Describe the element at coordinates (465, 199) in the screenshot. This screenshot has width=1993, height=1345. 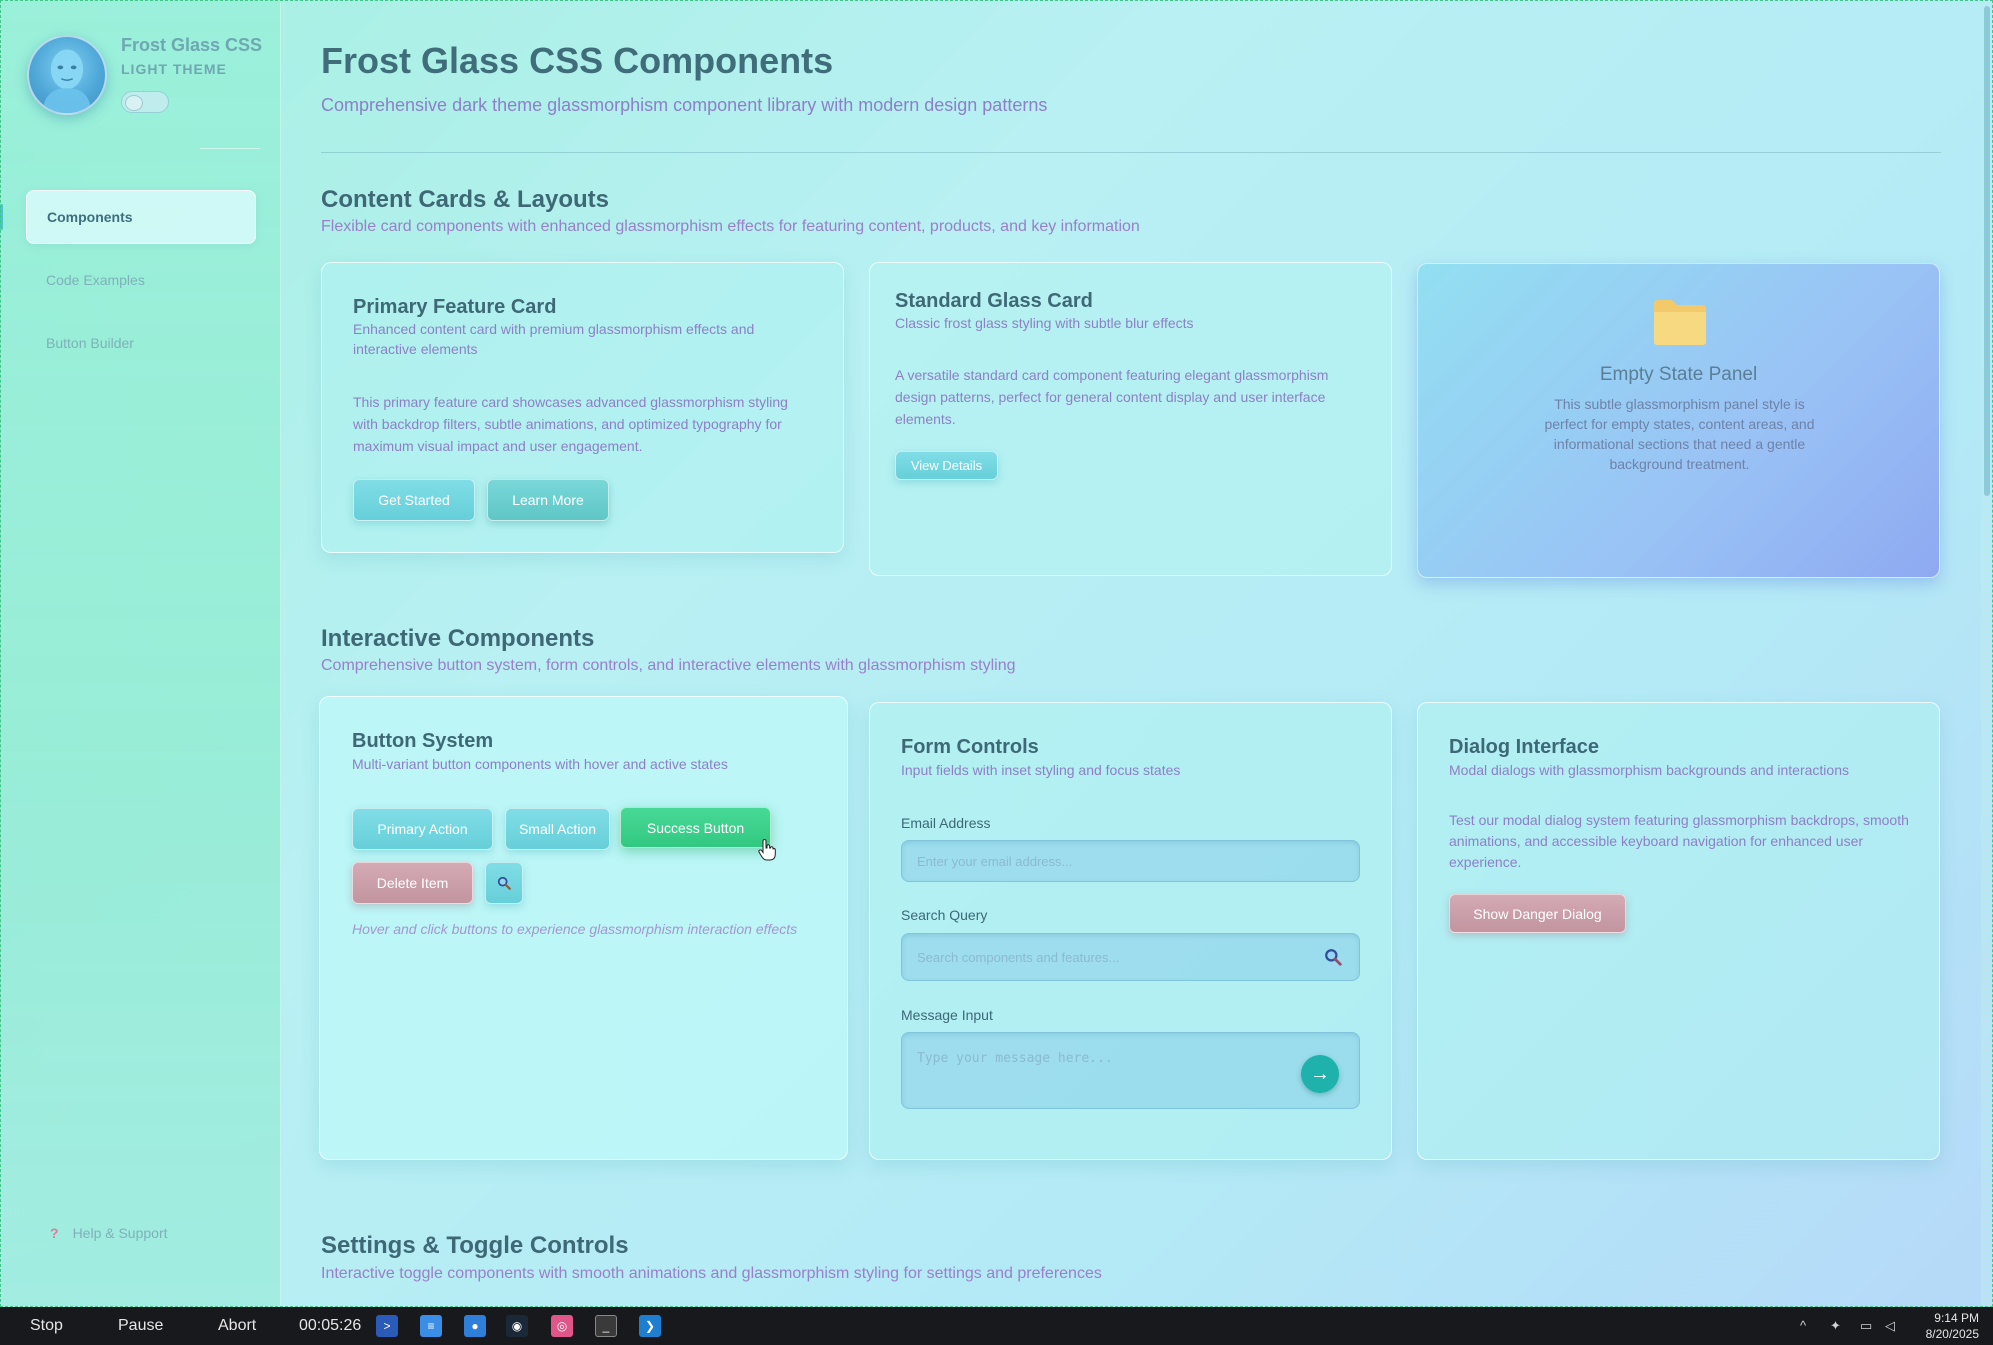
I see `section-title-cards: Content Cards & Layouts` at that location.